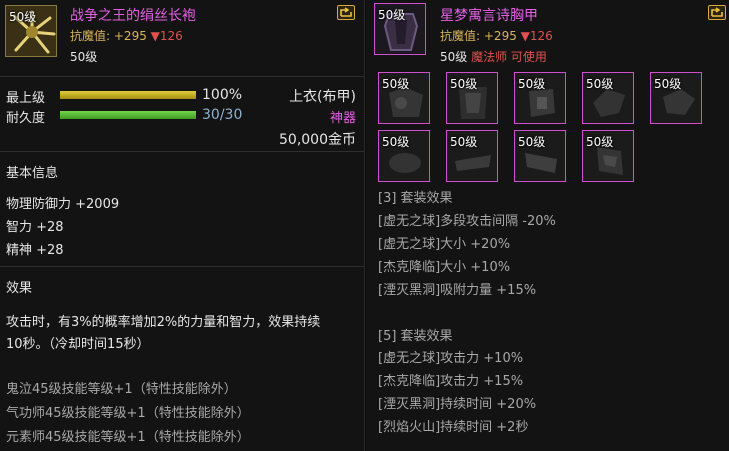  Describe the element at coordinates (84, 57) in the screenshot. I see `level-requirement: 50级` at that location.